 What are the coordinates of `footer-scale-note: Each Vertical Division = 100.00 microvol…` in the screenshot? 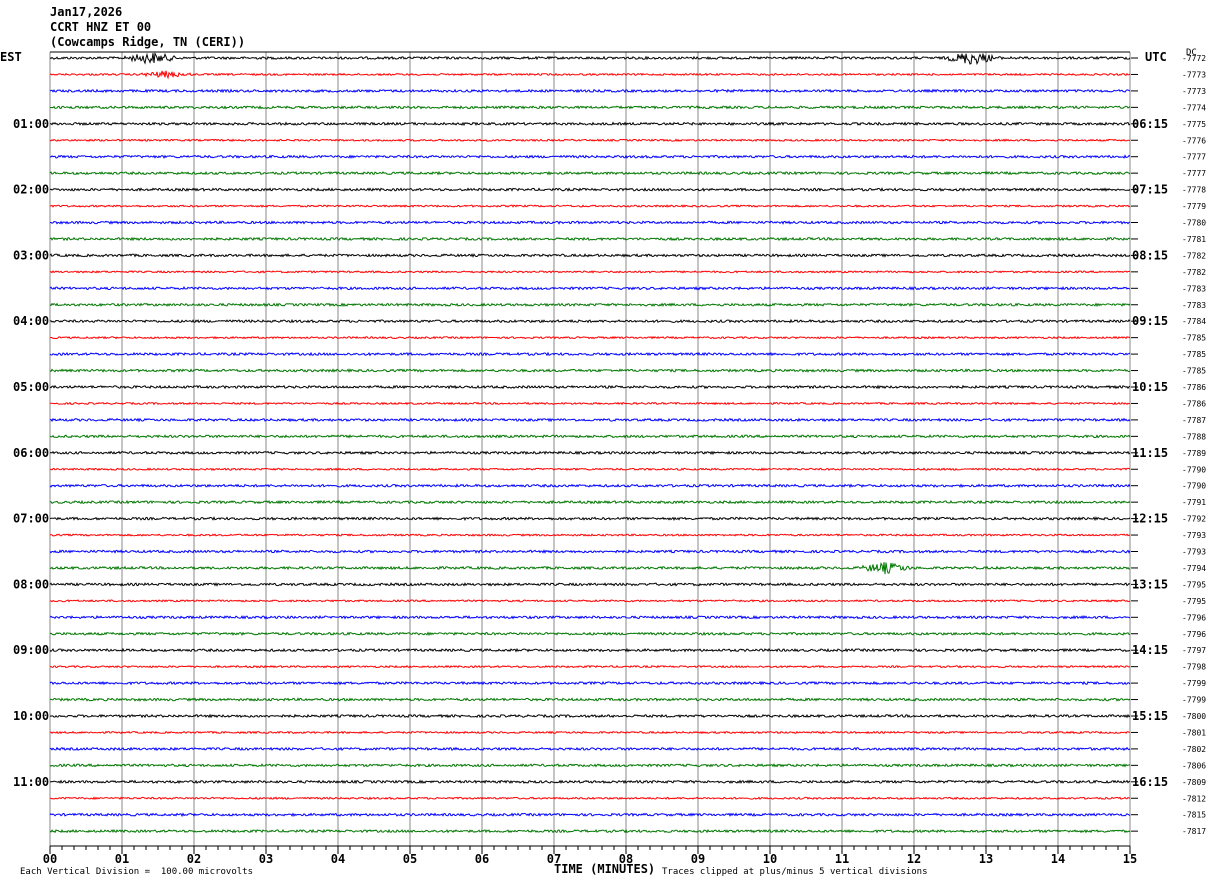 It's located at (136, 872).